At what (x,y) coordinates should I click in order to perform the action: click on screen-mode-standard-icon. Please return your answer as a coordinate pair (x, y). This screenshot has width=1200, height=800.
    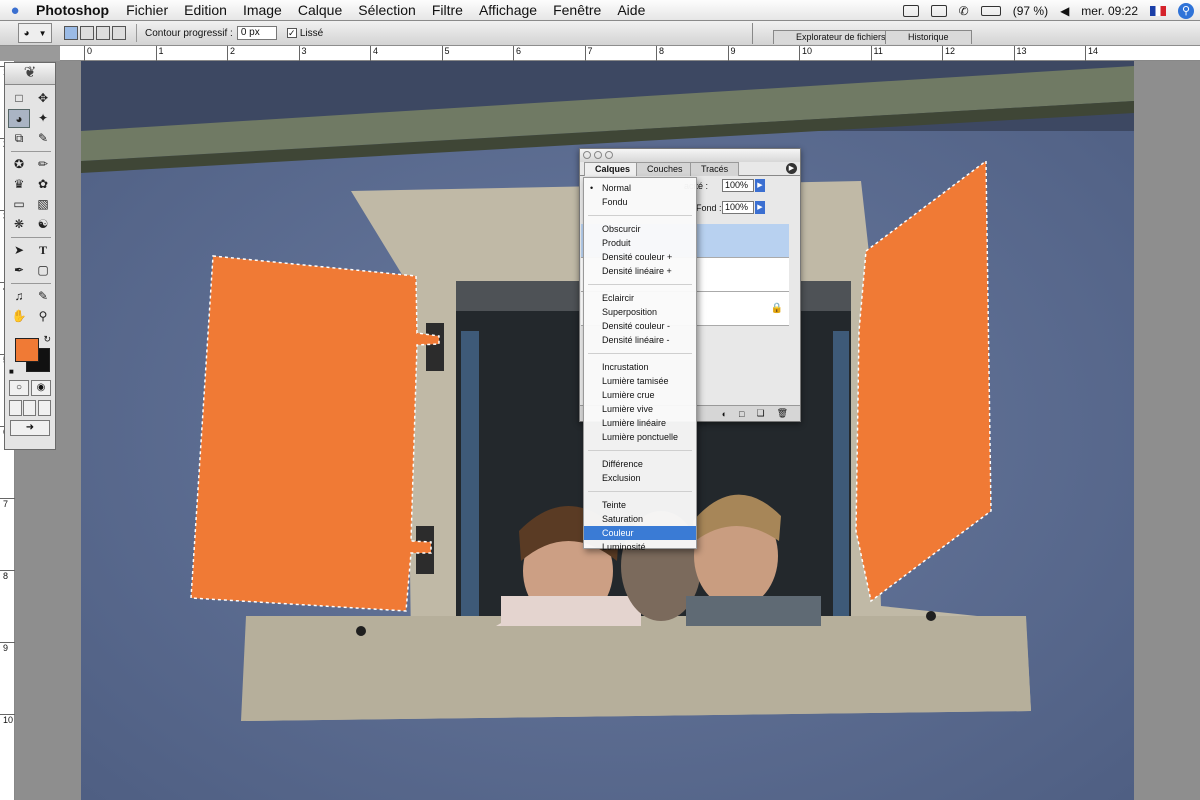
    Looking at the image, I should click on (15, 408).